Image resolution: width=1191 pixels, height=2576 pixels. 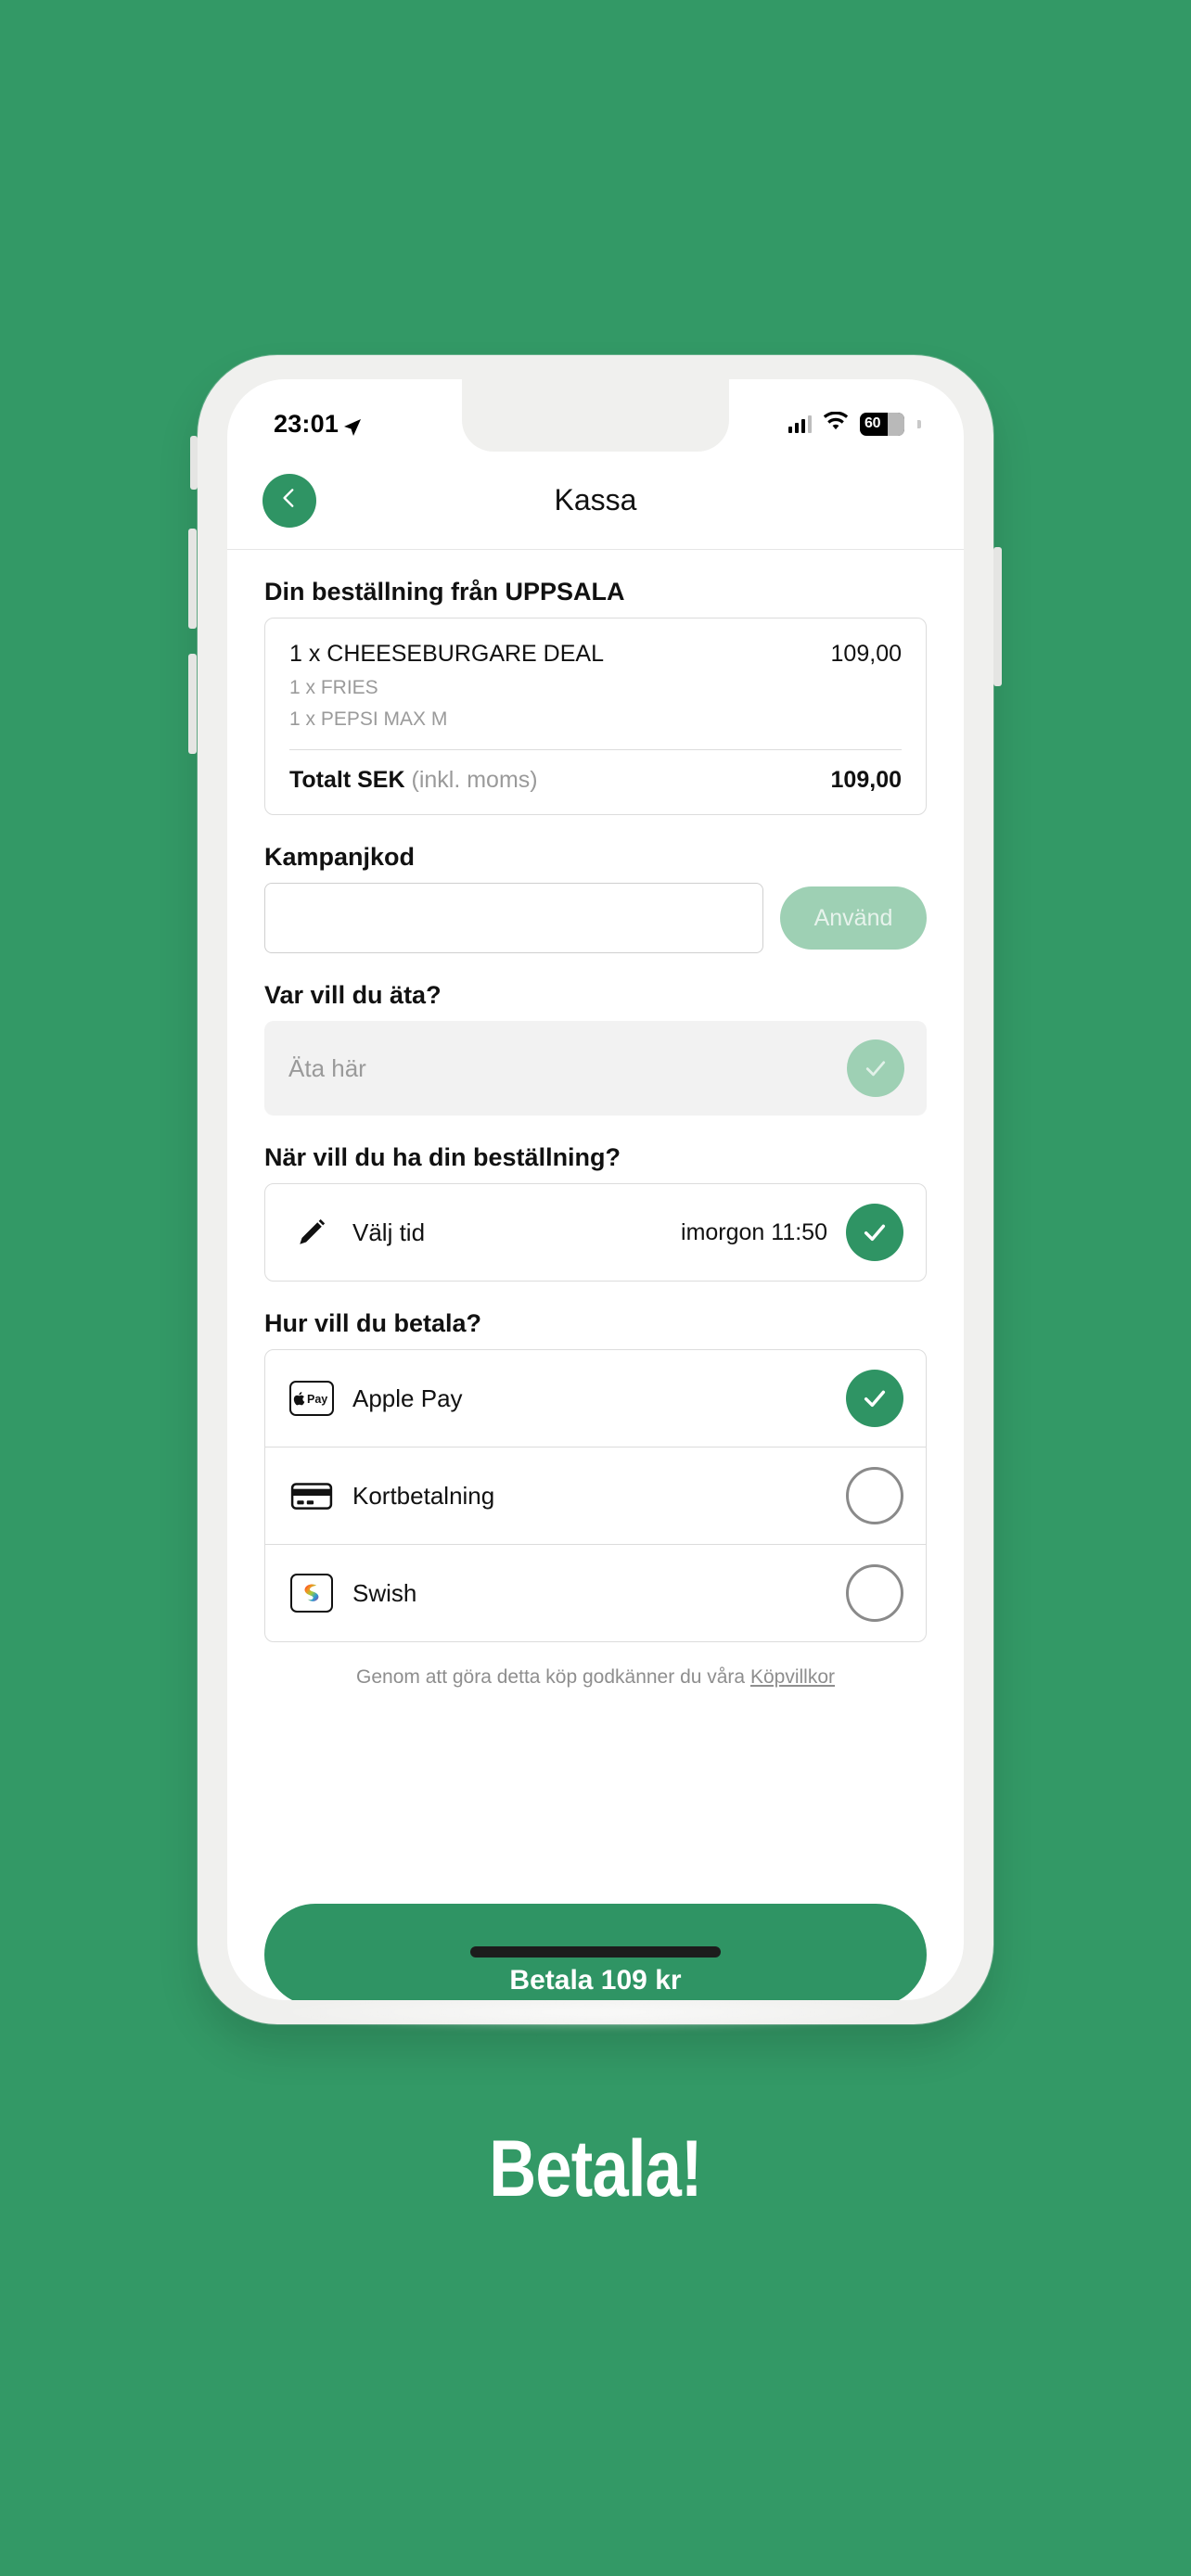 I want to click on order-item-name: 1 x CHEESEBURGARE DEAL, so click(x=446, y=654).